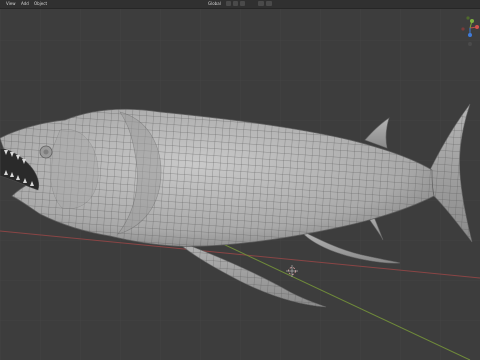 This screenshot has width=480, height=360. Describe the element at coordinates (214, 3) in the screenshot. I see `transform-orientation: Global` at that location.